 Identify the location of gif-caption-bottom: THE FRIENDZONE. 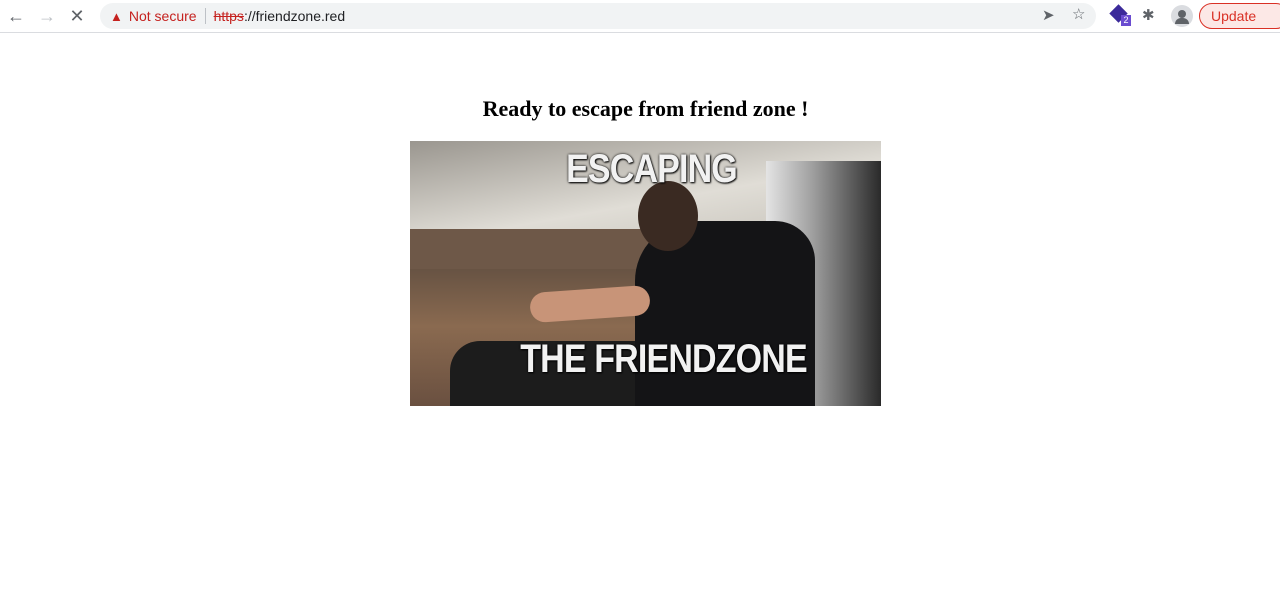
(663, 359).